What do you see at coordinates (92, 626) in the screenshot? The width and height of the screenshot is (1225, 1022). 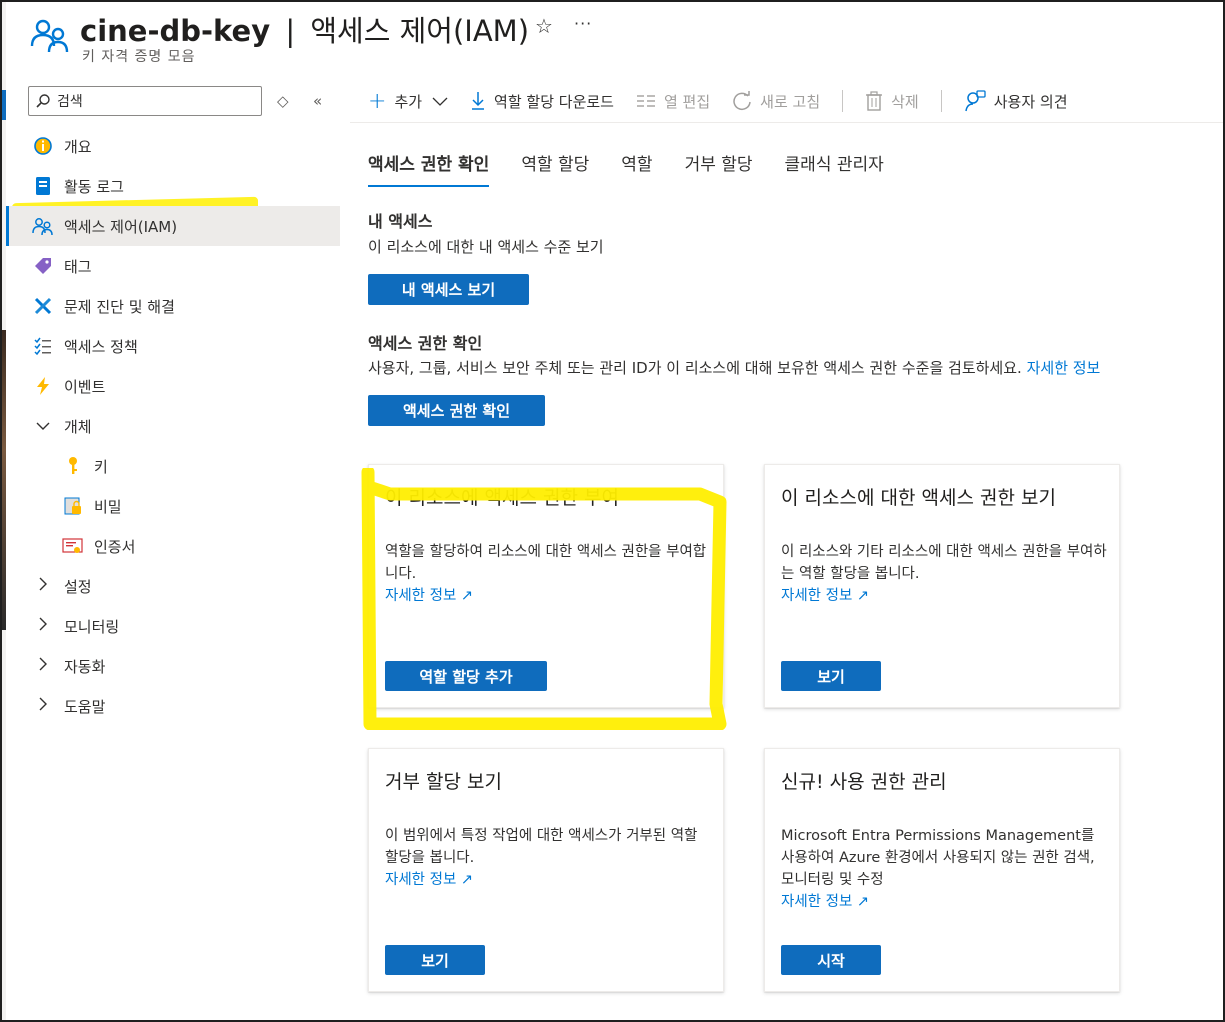 I see `sidebar-item-label: 모니터링` at bounding box center [92, 626].